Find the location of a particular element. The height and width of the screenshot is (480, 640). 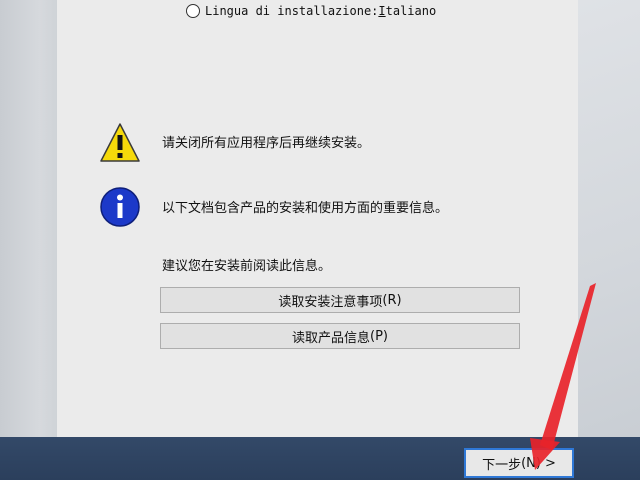

read-install-notes-accel: (R) is located at coordinates (392, 300).